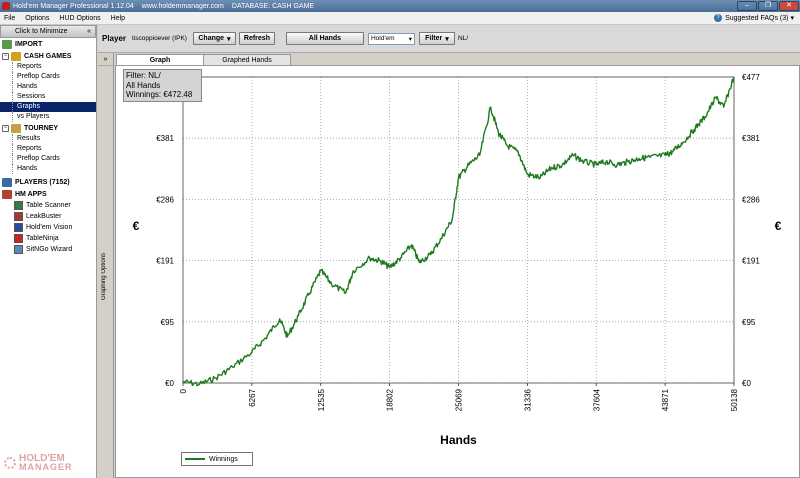 This screenshot has width=800, height=478. I want to click on close-window-button: ✕, so click(789, 6).